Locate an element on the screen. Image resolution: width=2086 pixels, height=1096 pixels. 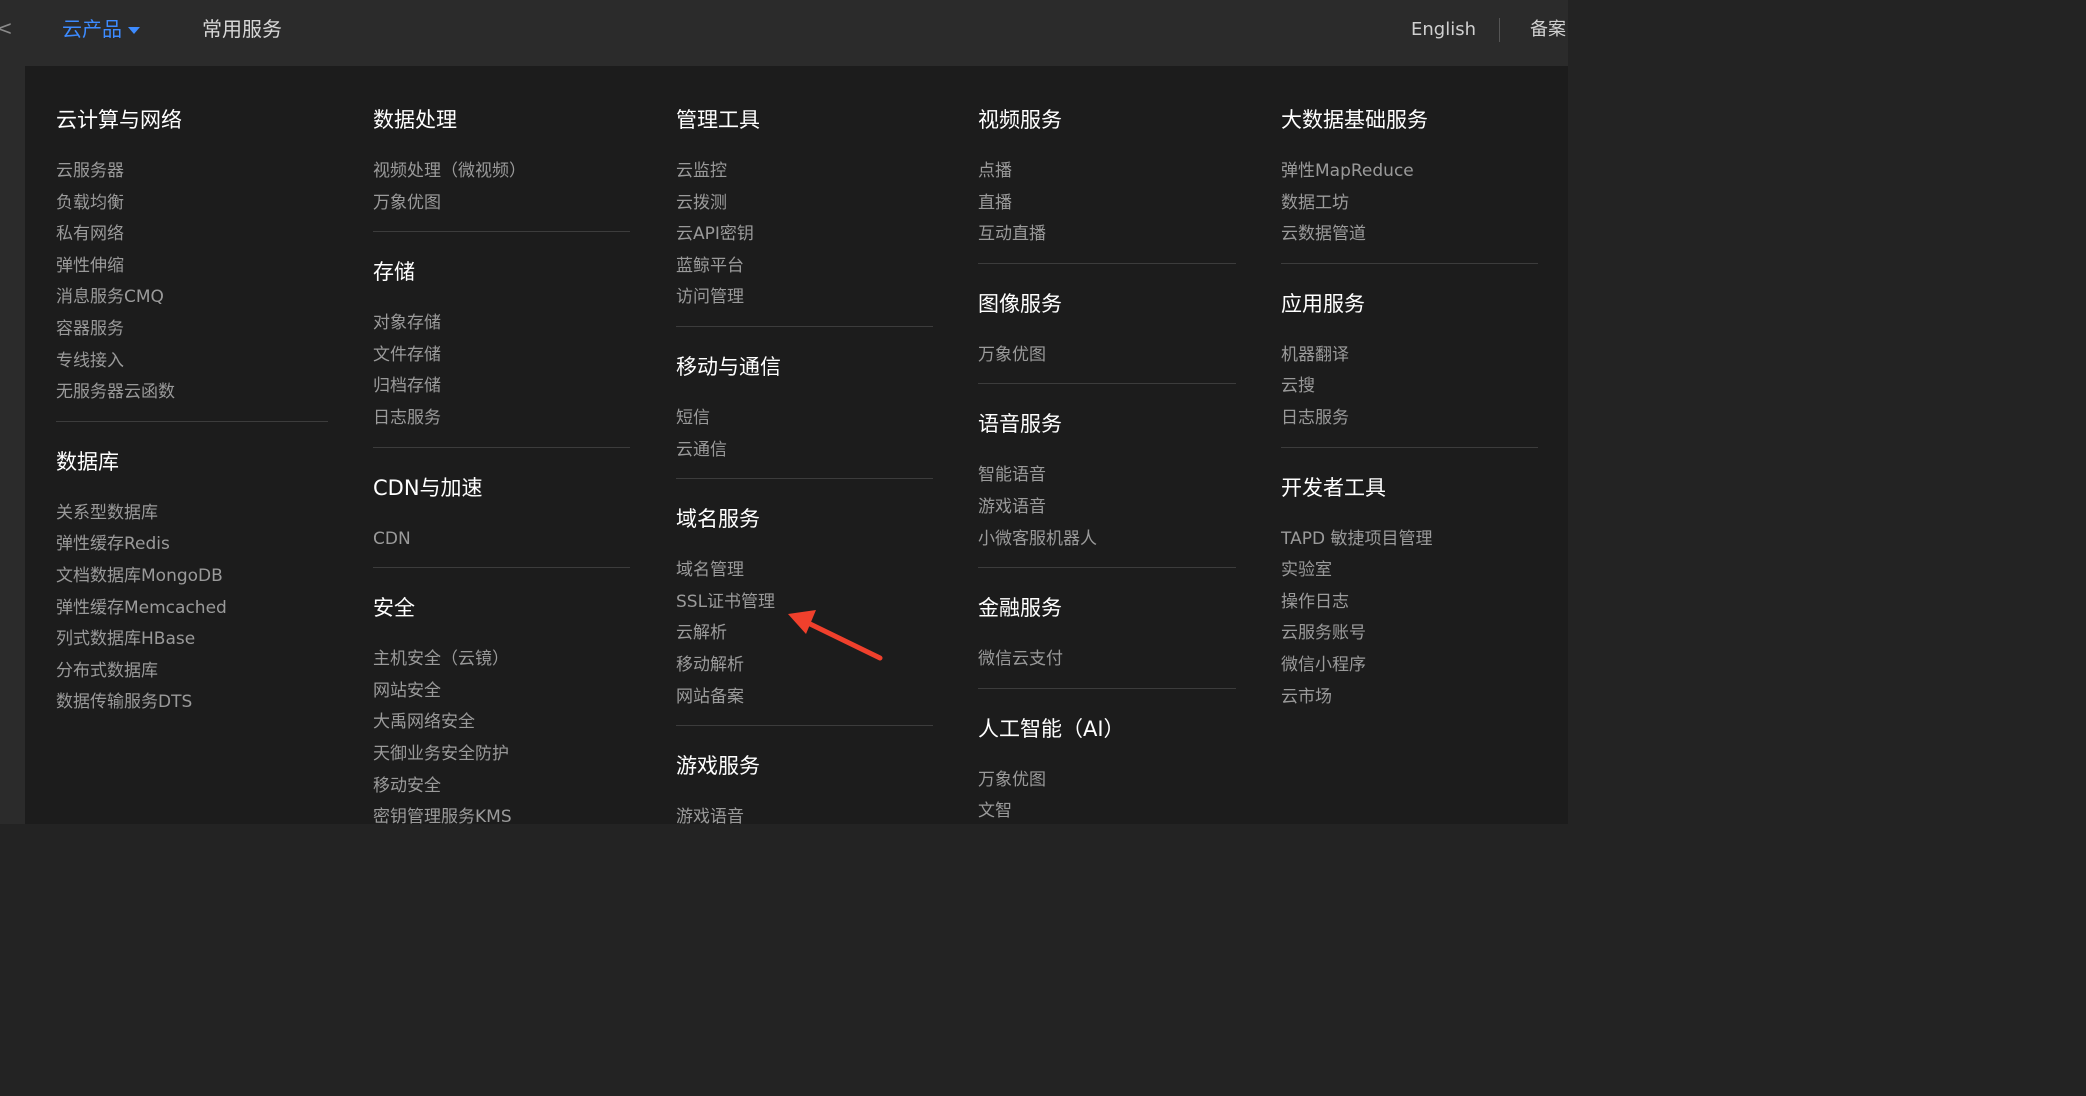
product-link: 云搜 is located at coordinates (1409, 387).